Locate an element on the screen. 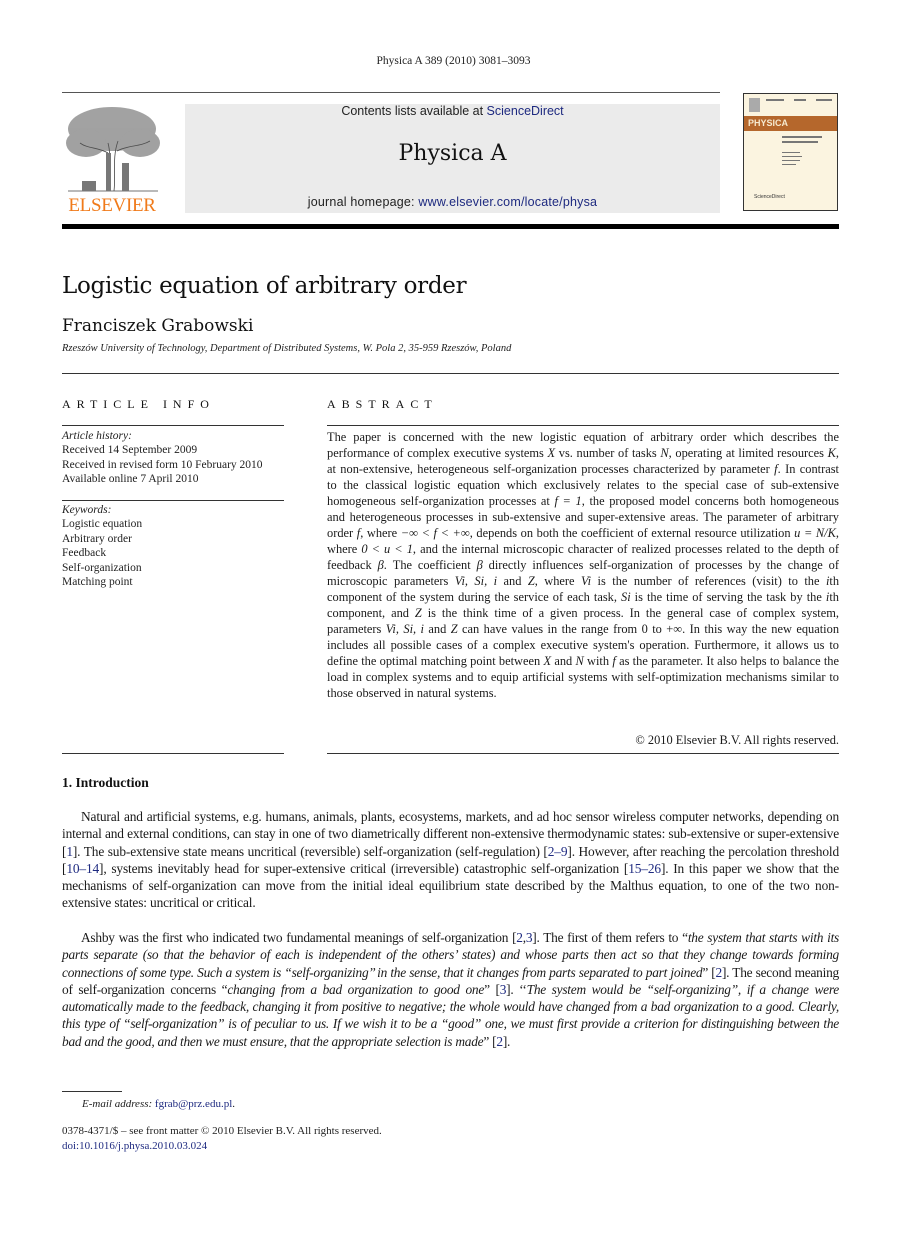 Image resolution: width=907 pixels, height=1238 pixels. cover-band: PHYSICA is located at coordinates (790, 123).